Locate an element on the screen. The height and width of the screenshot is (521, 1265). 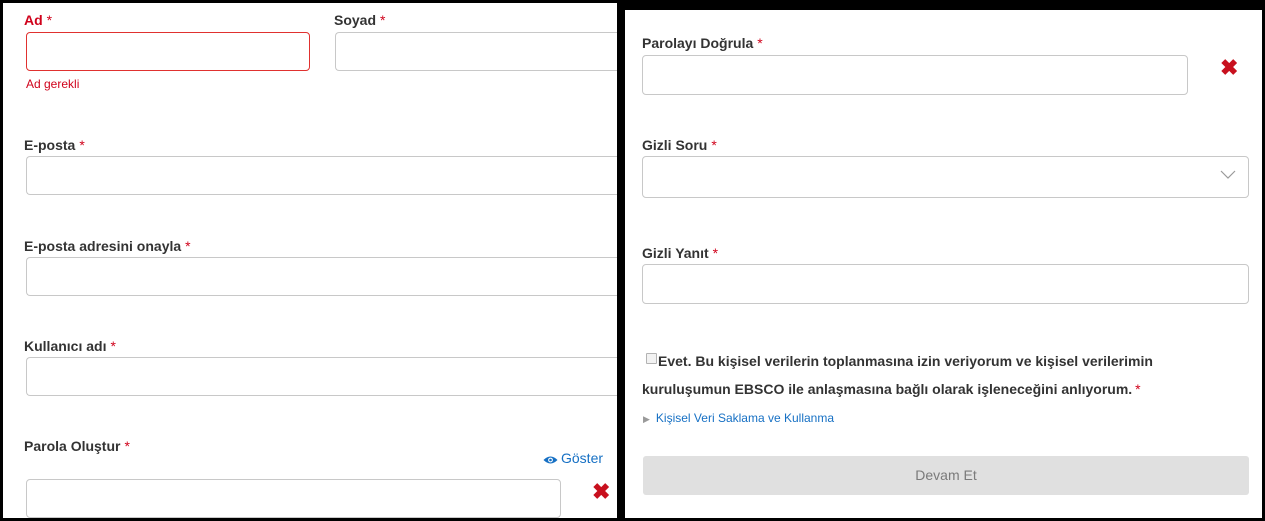
secret-answer-label: Gizli Yanıt * is located at coordinates (680, 253).